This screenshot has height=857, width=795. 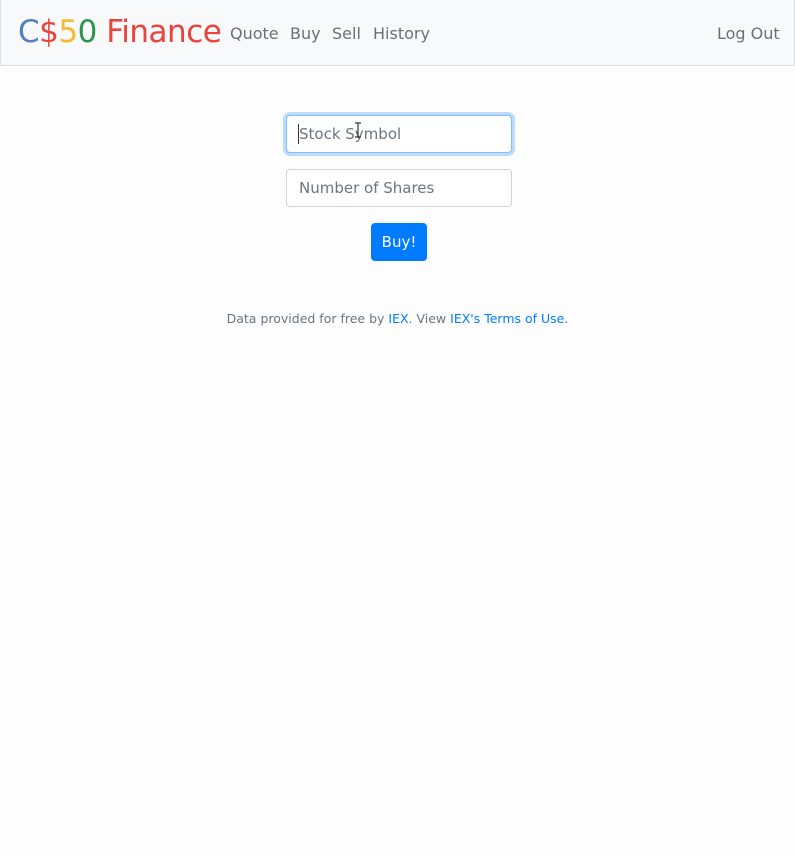 I want to click on footer-text-after: ., so click(x=566, y=318).